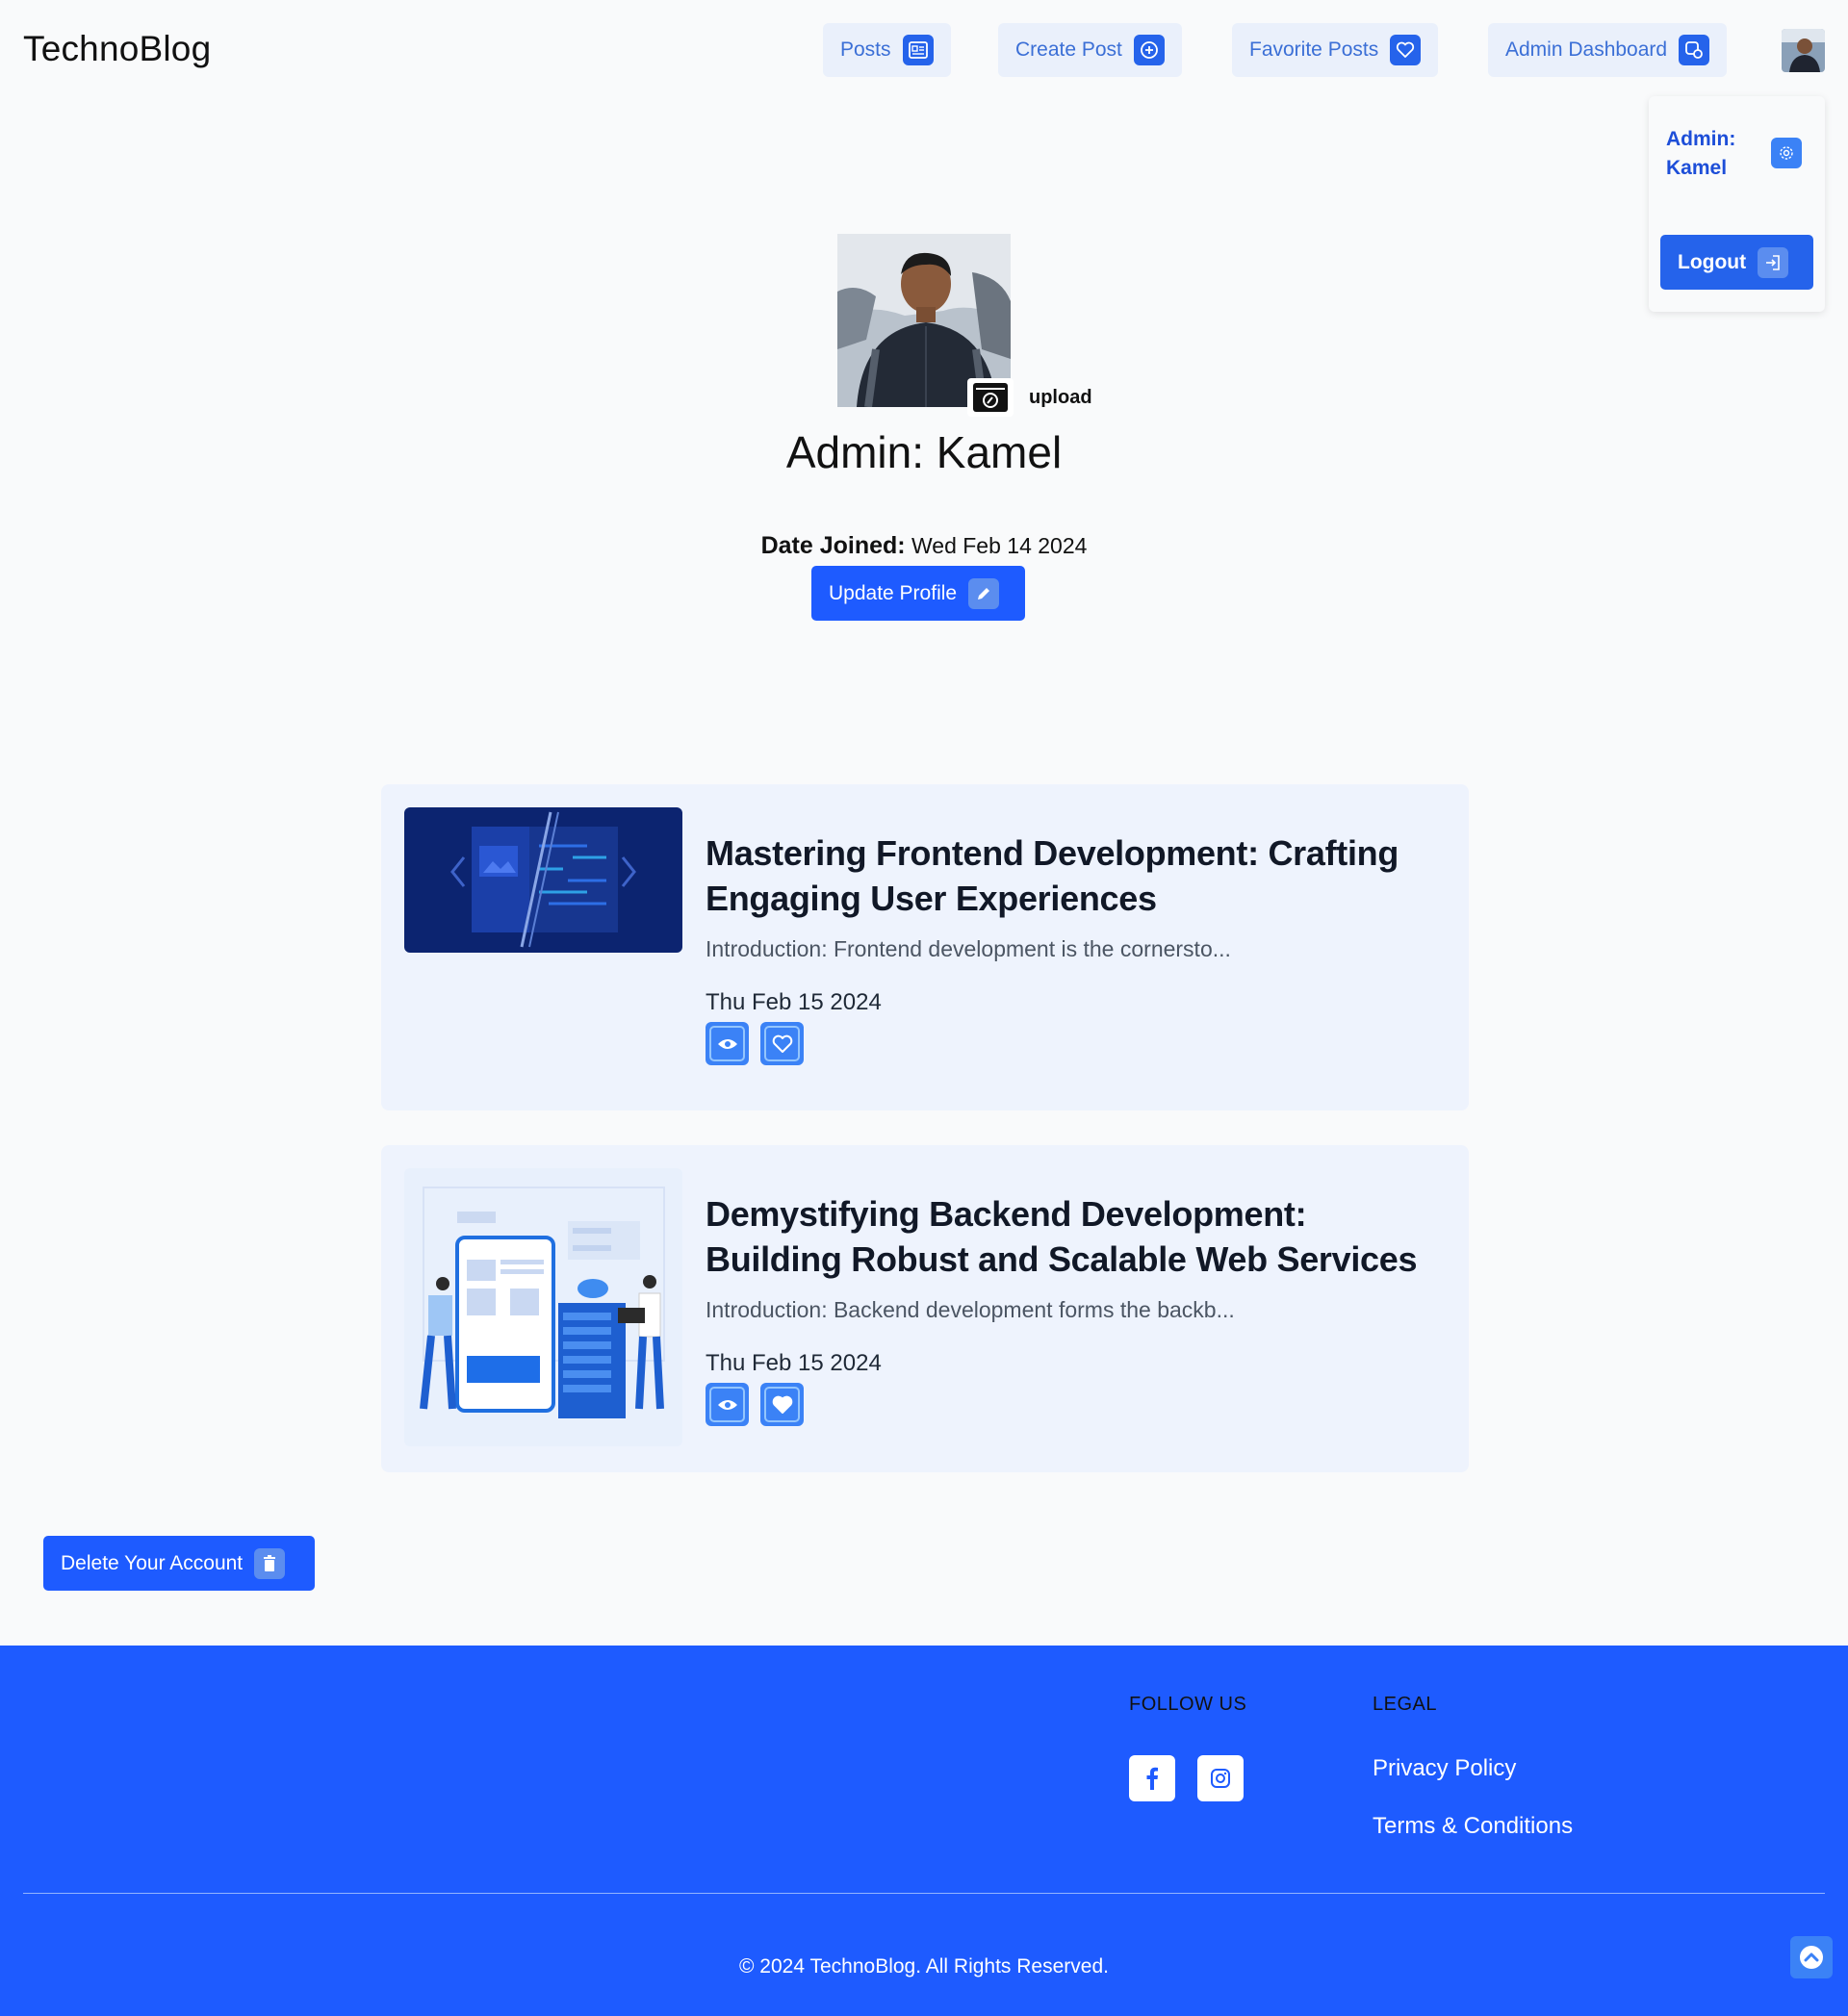 This screenshot has height=2016, width=1848. I want to click on trash-icon, so click(270, 1563).